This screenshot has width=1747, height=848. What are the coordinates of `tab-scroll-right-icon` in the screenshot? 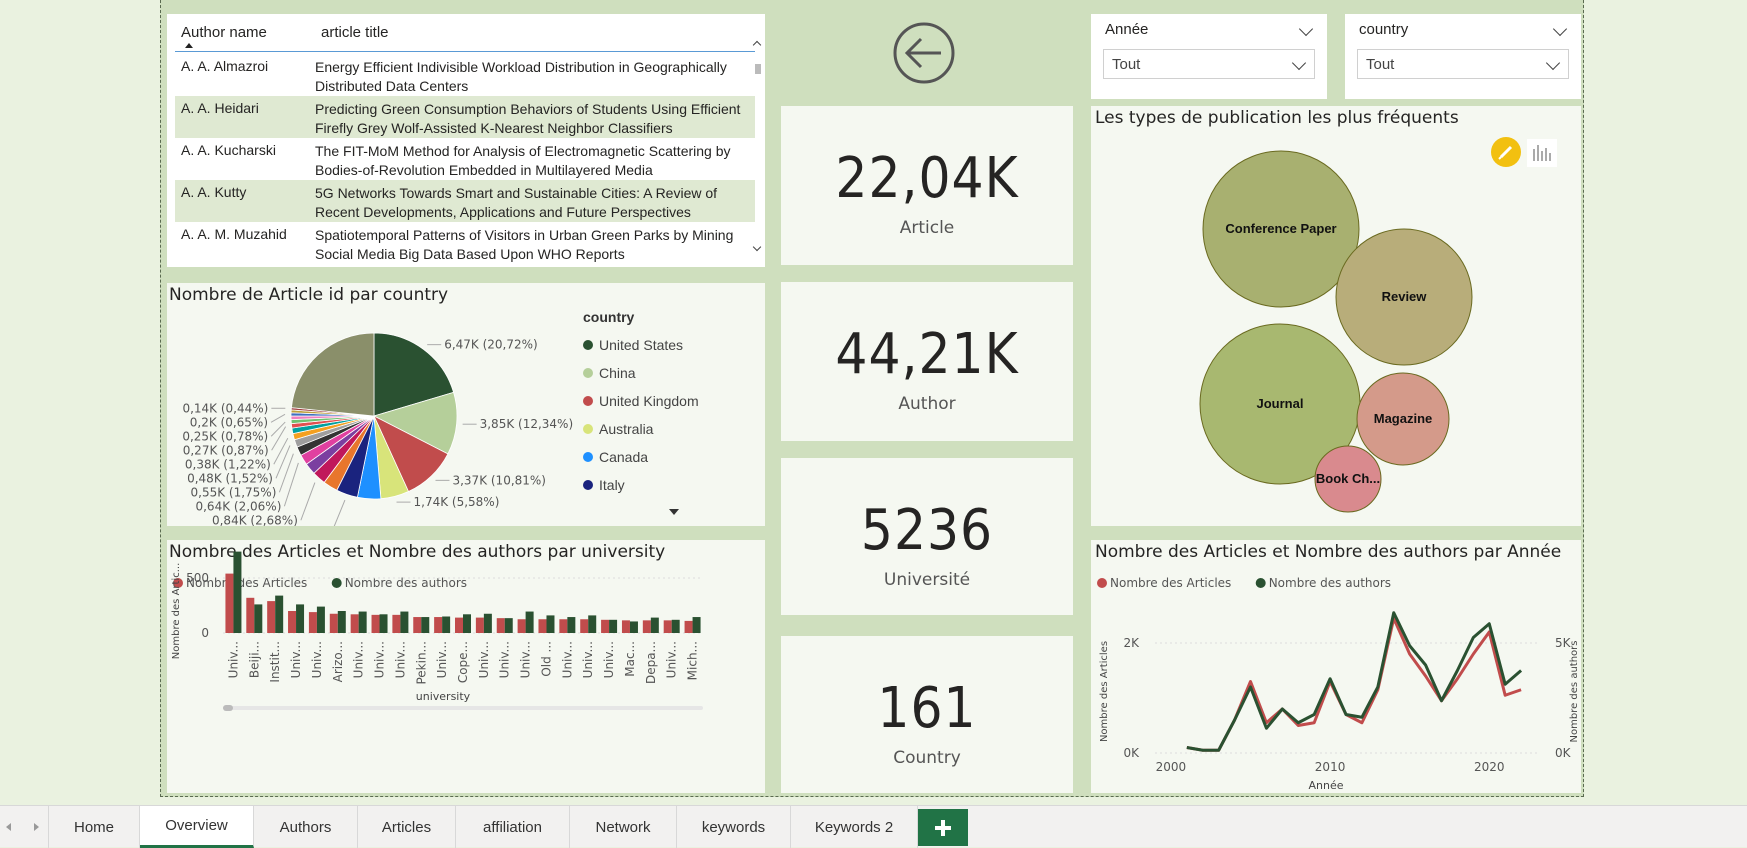 It's located at (36, 827).